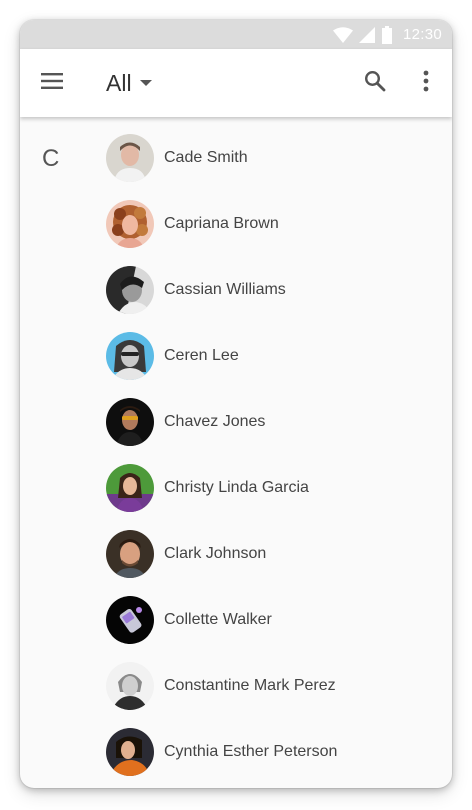 This screenshot has height=810, width=472. I want to click on menu-icon, so click(52, 83).